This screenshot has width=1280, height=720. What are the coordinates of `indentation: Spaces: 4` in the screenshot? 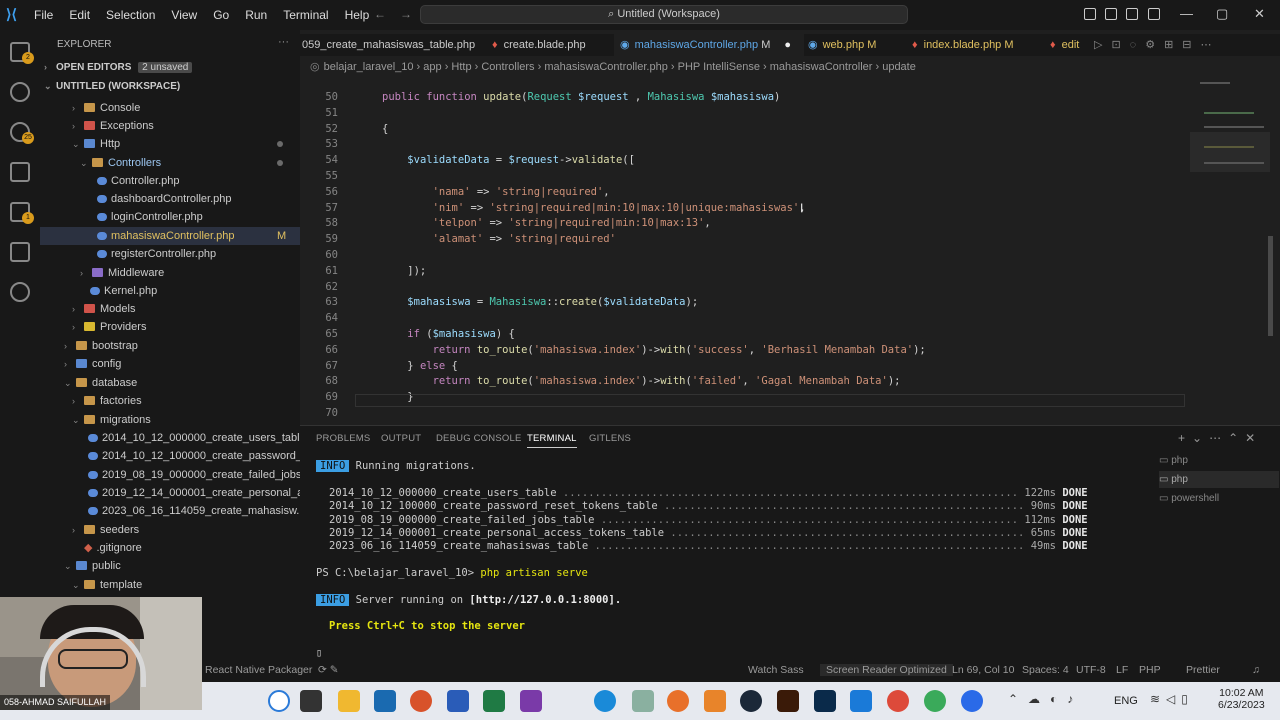 It's located at (1045, 670).